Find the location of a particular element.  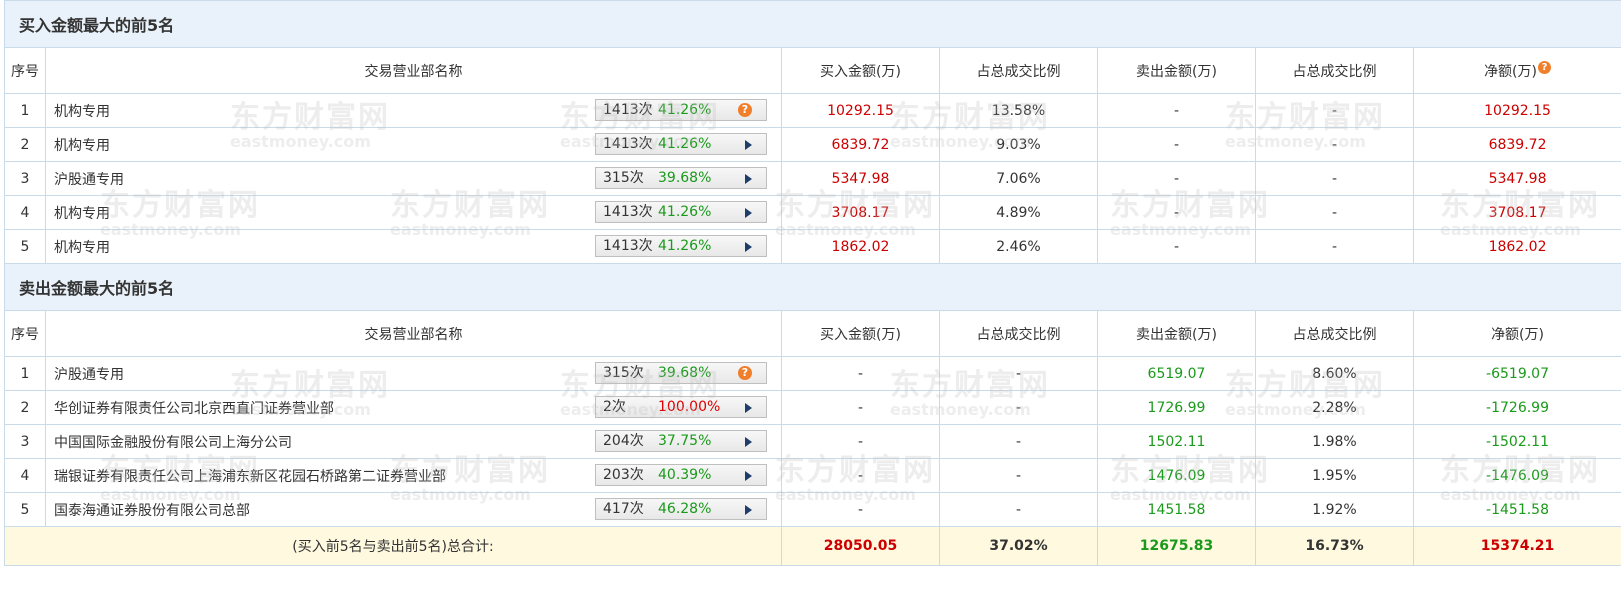

net-amount: 6839.72 is located at coordinates (1516, 144).